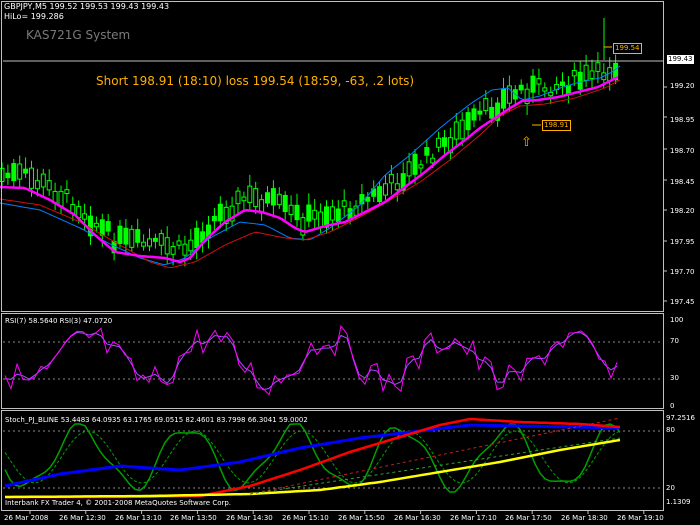  What do you see at coordinates (526, 142) in the screenshot?
I see `entry-arrow-icon: ⇧` at bounding box center [526, 142].